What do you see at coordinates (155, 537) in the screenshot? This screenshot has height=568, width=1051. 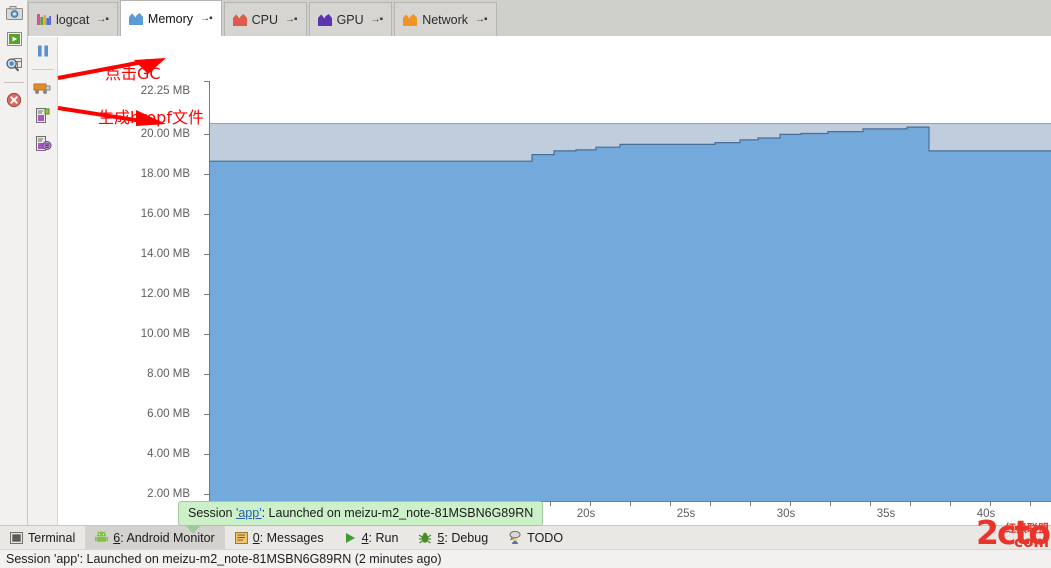 I see `bottom-item-android-monitor: 6: Android Monitor` at bounding box center [155, 537].